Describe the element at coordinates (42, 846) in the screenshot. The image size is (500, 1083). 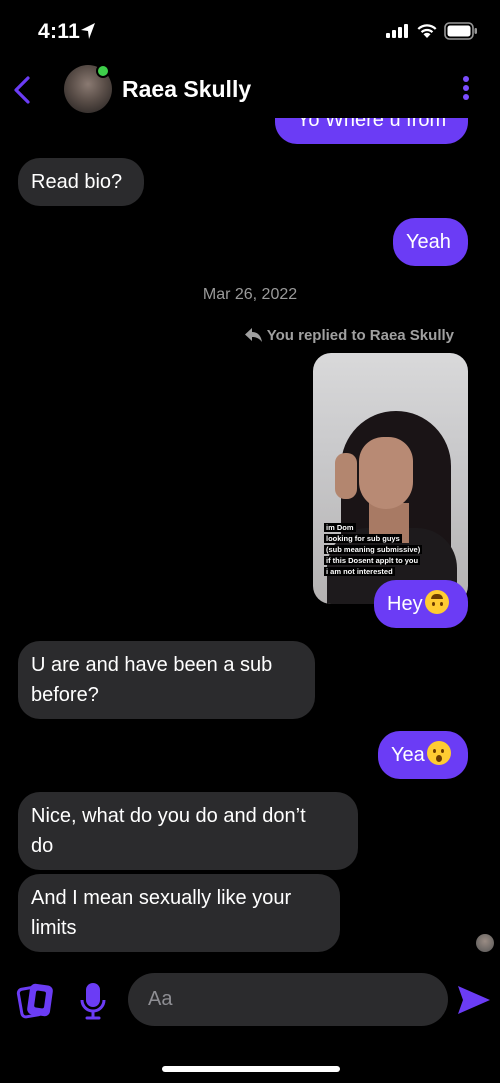
I see `message-text: do` at that location.